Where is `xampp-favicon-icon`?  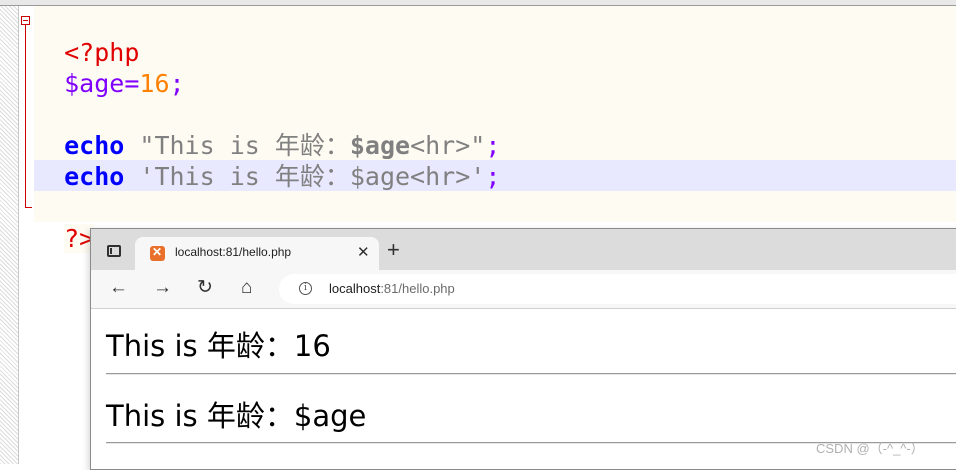
xampp-favicon-icon is located at coordinates (157, 253).